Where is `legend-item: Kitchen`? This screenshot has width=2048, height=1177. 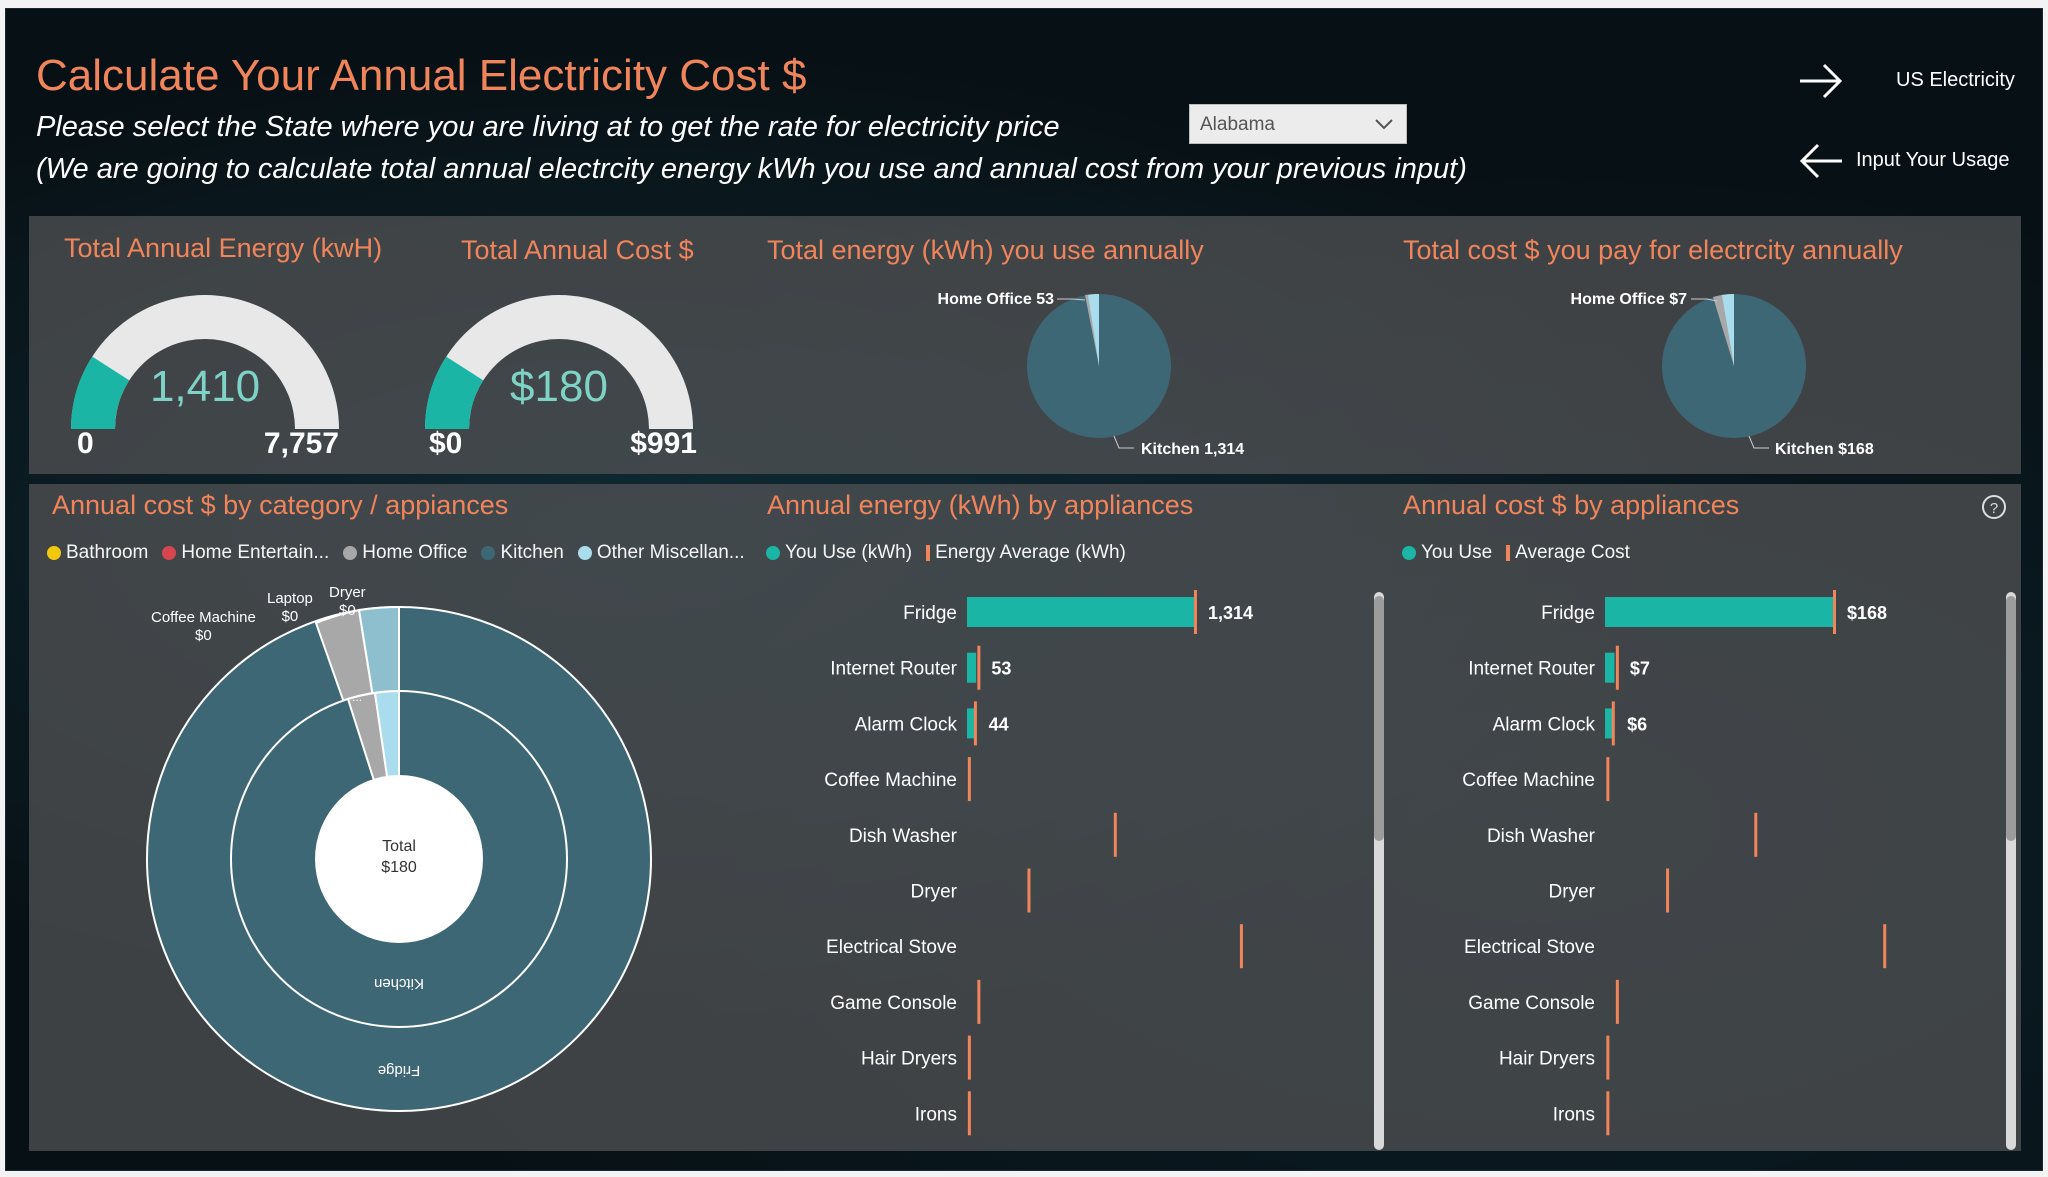
legend-item: Kitchen is located at coordinates (522, 553).